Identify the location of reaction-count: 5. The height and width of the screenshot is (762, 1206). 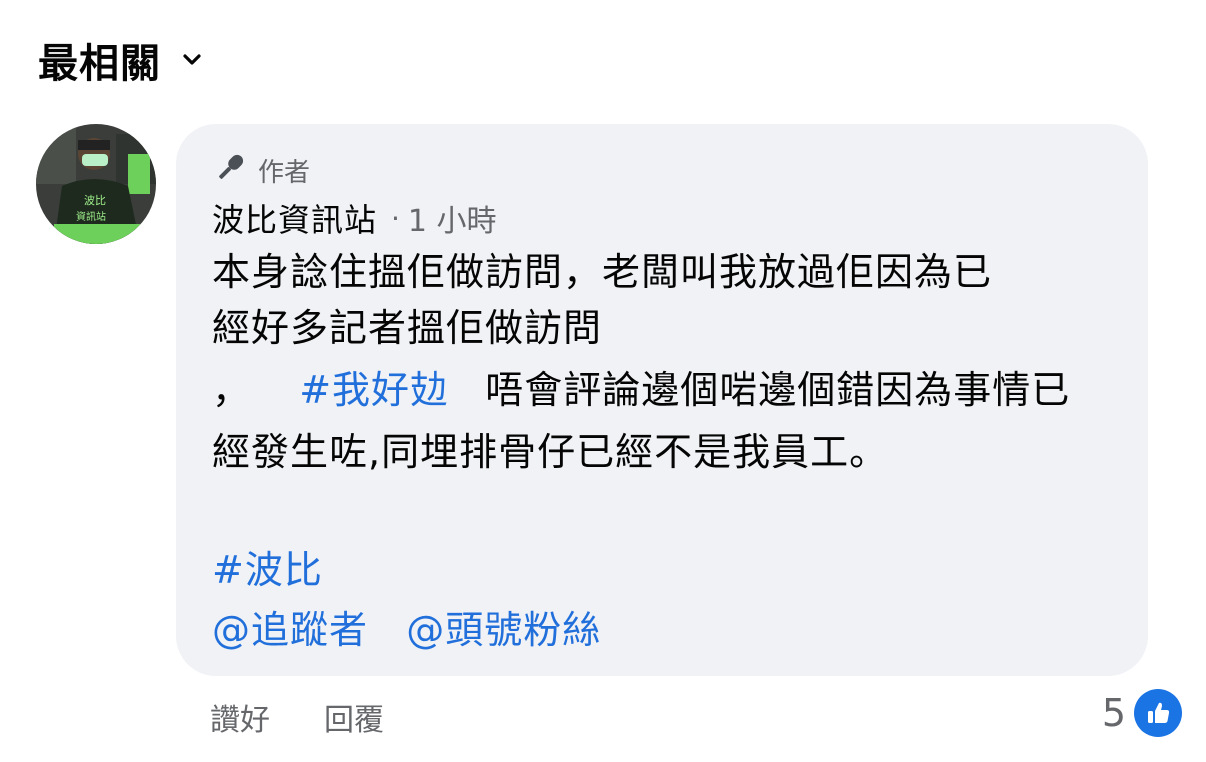
(1113, 713).